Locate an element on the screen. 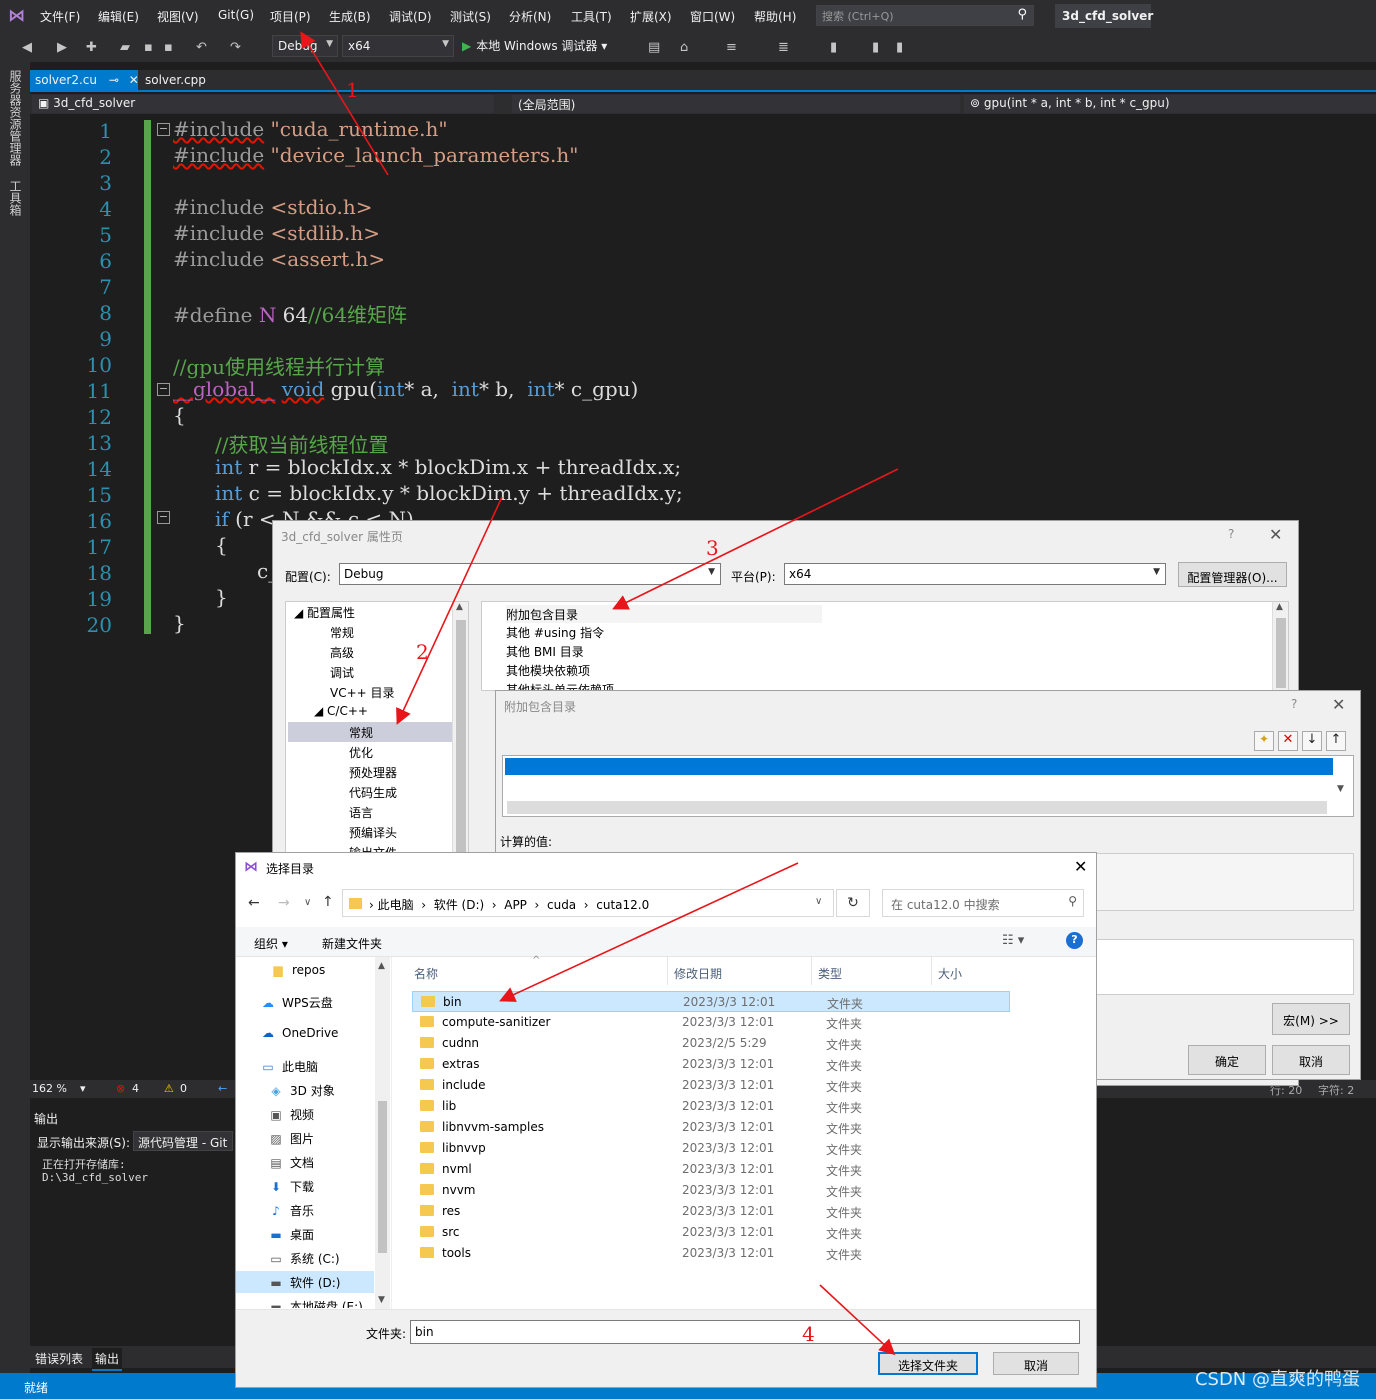 This screenshot has width=1376, height=1399. watermark: CSDN @直爽的鸭蛋 is located at coordinates (1277, 1379).